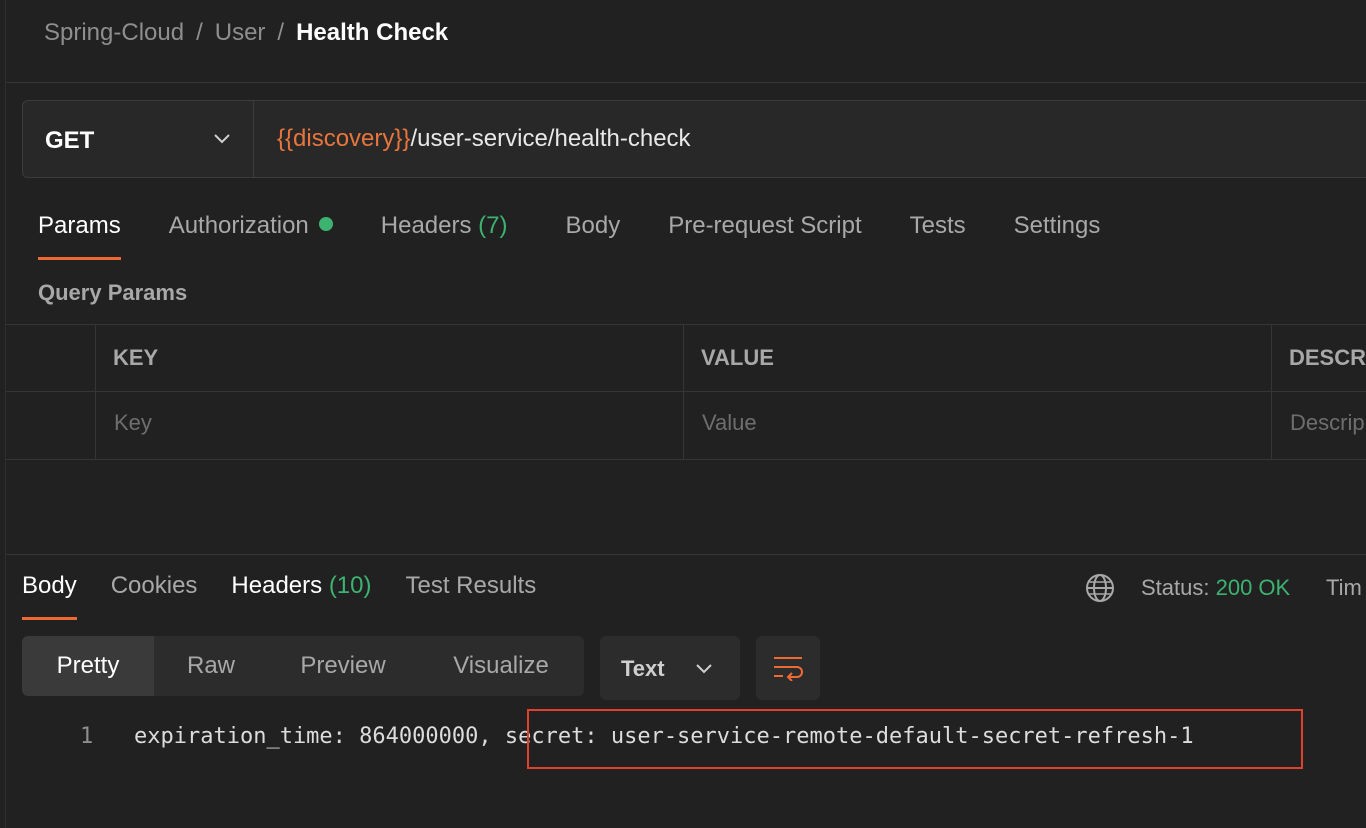  Describe the element at coordinates (133, 423) in the screenshot. I see `key-input: Key` at that location.